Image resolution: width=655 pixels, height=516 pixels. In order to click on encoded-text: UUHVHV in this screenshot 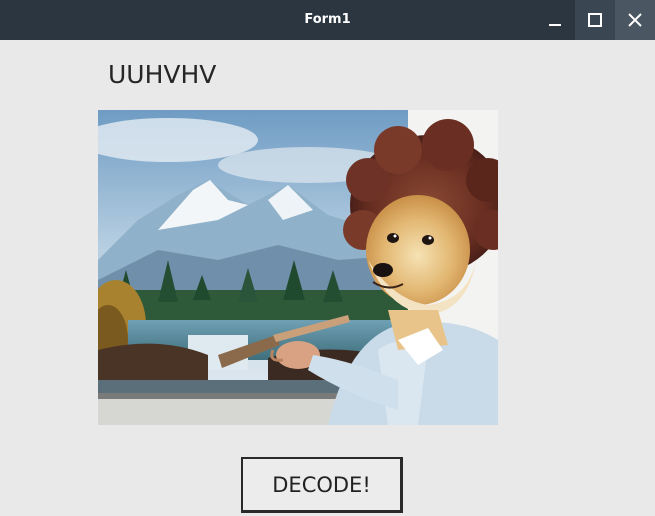, I will do `click(162, 74)`.